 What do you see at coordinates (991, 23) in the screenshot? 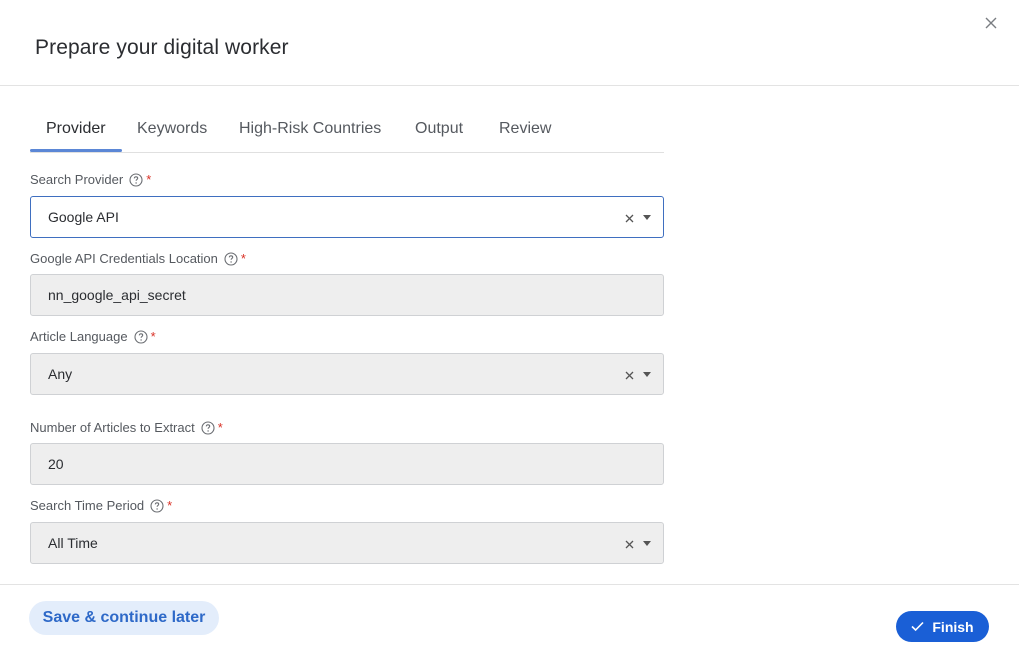
I see `close-icon` at bounding box center [991, 23].